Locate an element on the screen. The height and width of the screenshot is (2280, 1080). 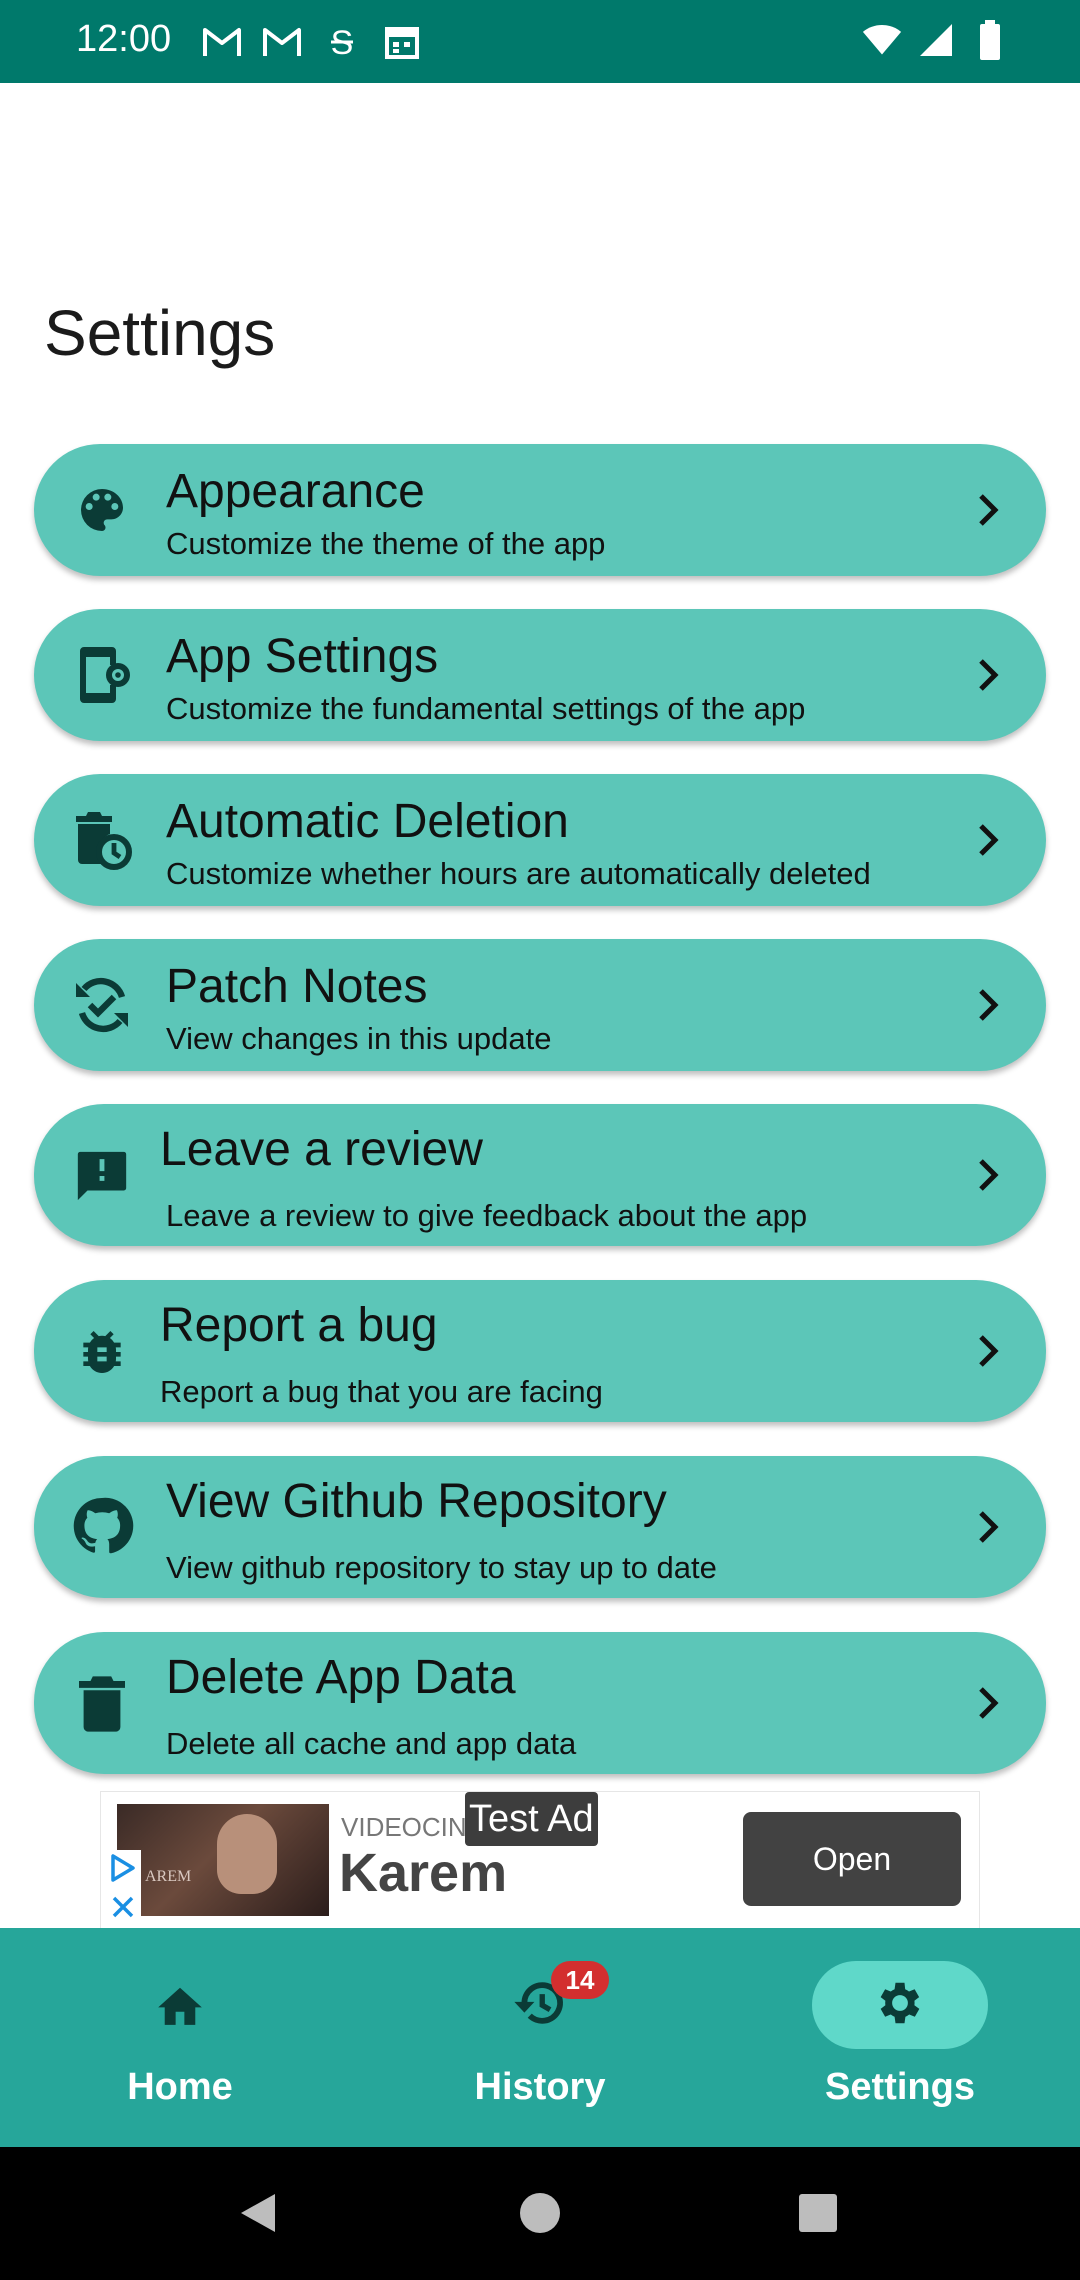
ad-advertiser: VIDEOCINE is located at coordinates (413, 1827).